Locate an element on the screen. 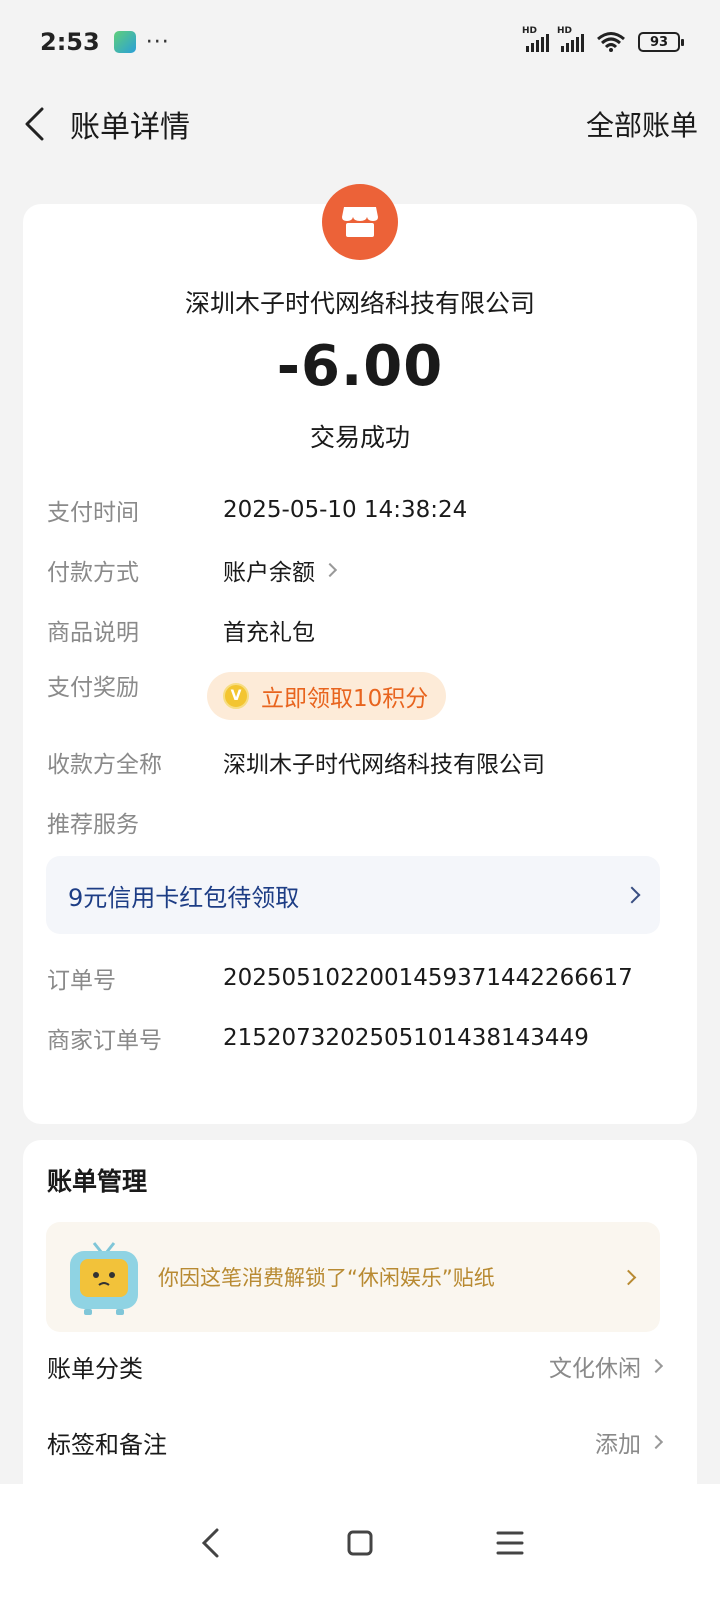 The width and height of the screenshot is (720, 1602). order-number-value: 2025051022001459371442266617 is located at coordinates (428, 978).